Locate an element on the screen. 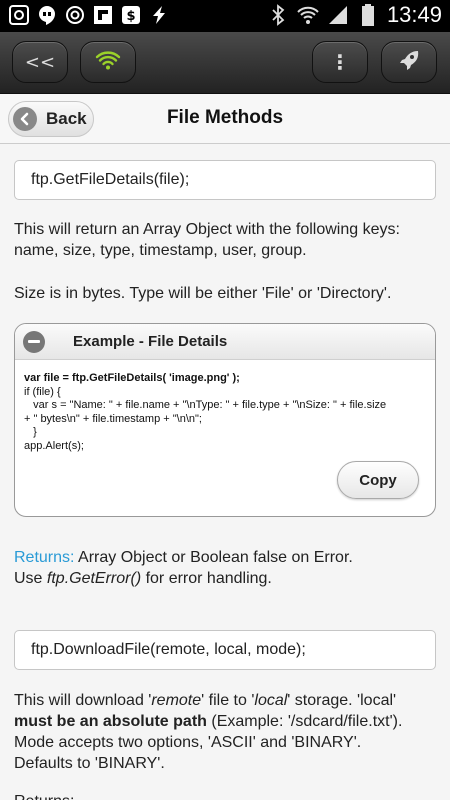 The width and height of the screenshot is (450, 800). bluetooth-icon is located at coordinates (278, 15).